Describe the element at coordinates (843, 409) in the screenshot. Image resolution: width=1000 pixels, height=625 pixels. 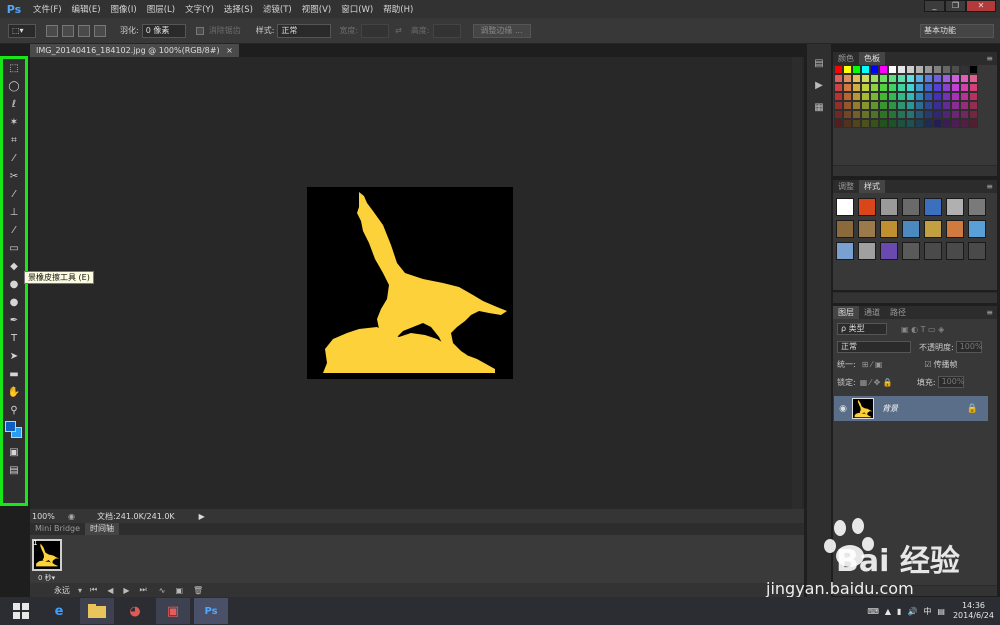
I see `eye-icon: ◉` at that location.